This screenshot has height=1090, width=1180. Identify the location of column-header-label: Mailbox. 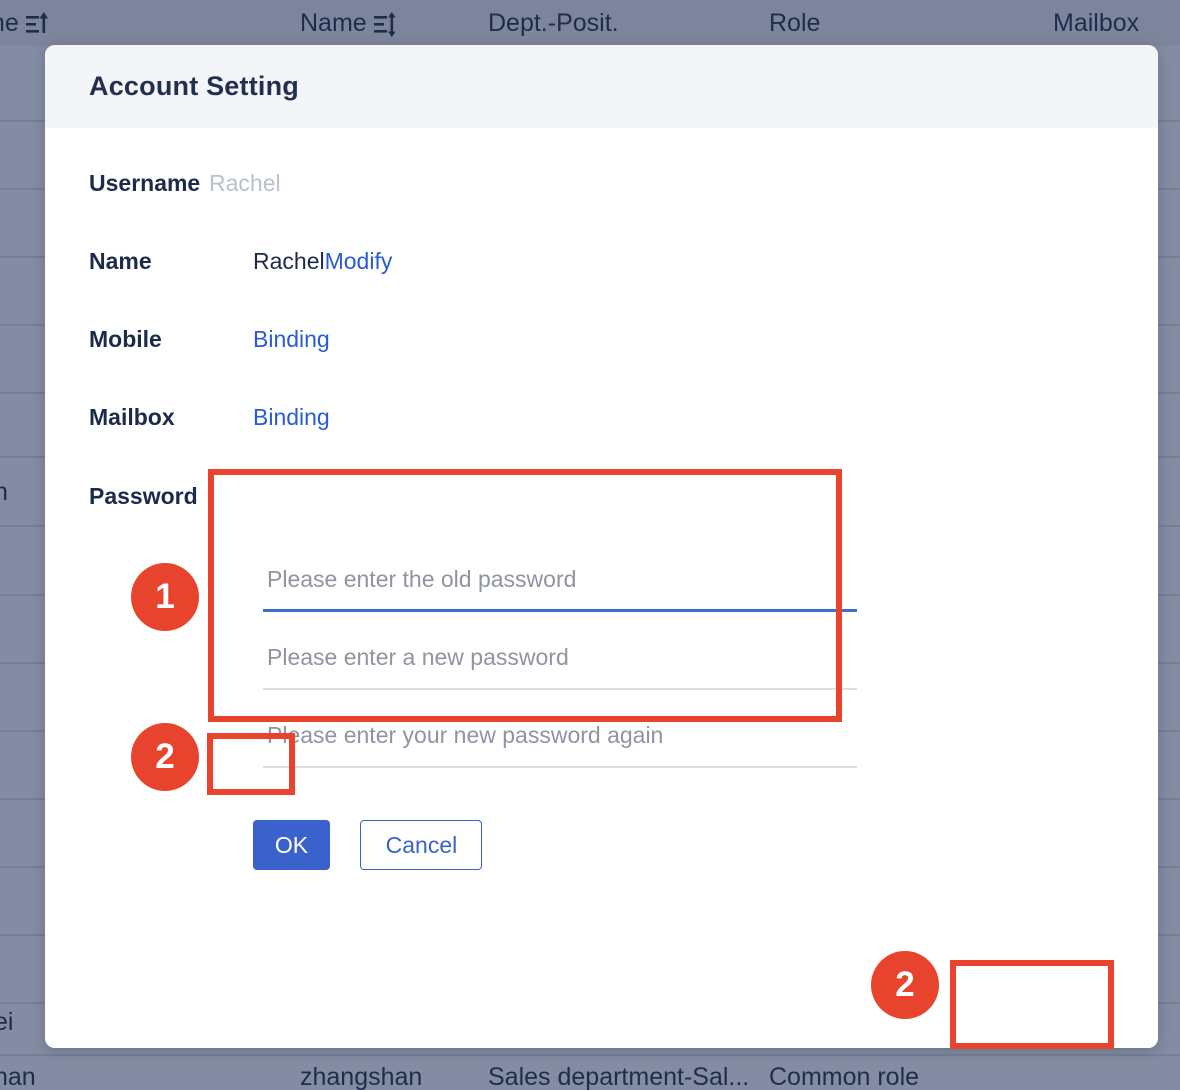
(1096, 23).